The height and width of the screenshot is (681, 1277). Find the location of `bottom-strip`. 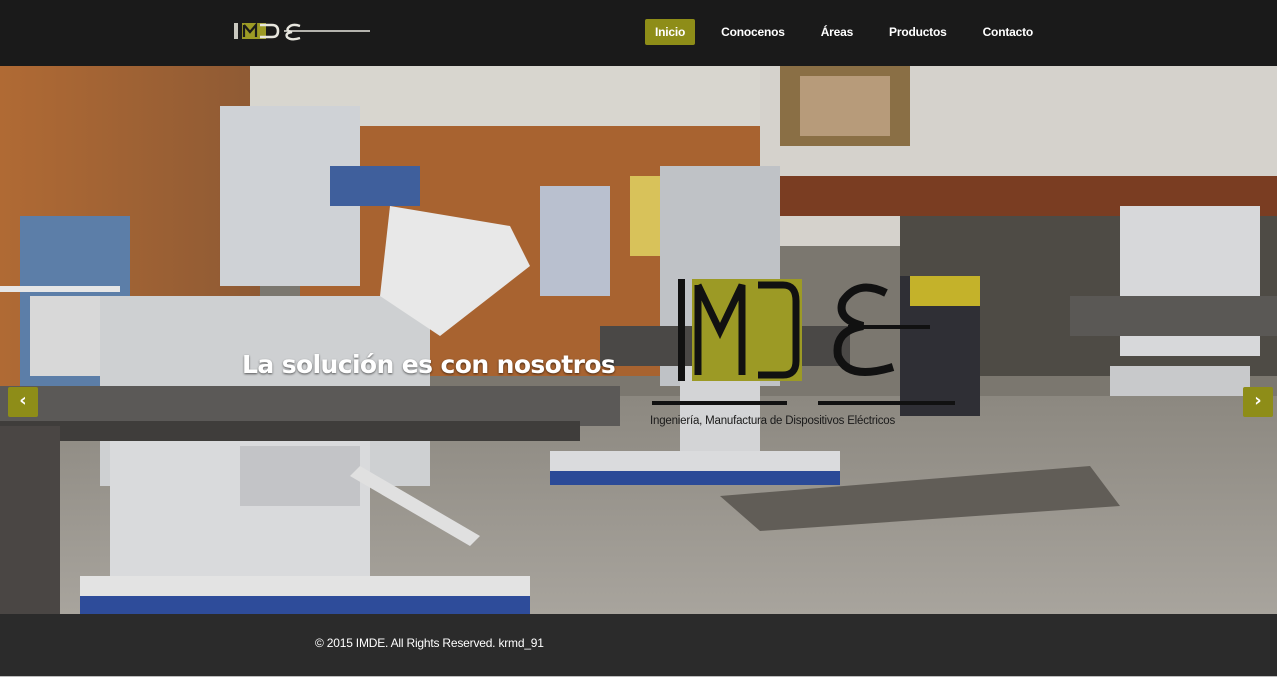

bottom-strip is located at coordinates (638, 678).